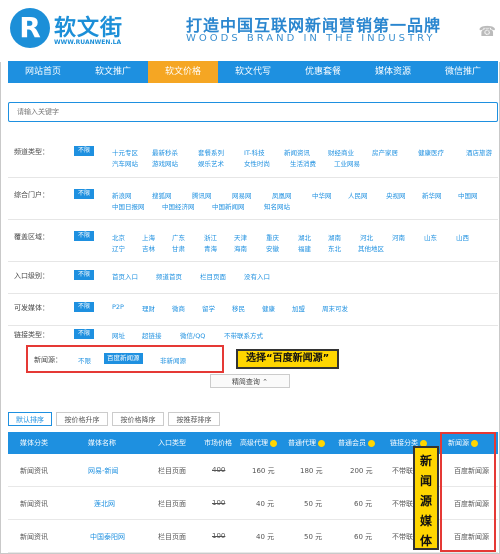 The width and height of the screenshot is (500, 554). What do you see at coordinates (202, 195) in the screenshot?
I see `filter-option: 腾讯网` at bounding box center [202, 195].